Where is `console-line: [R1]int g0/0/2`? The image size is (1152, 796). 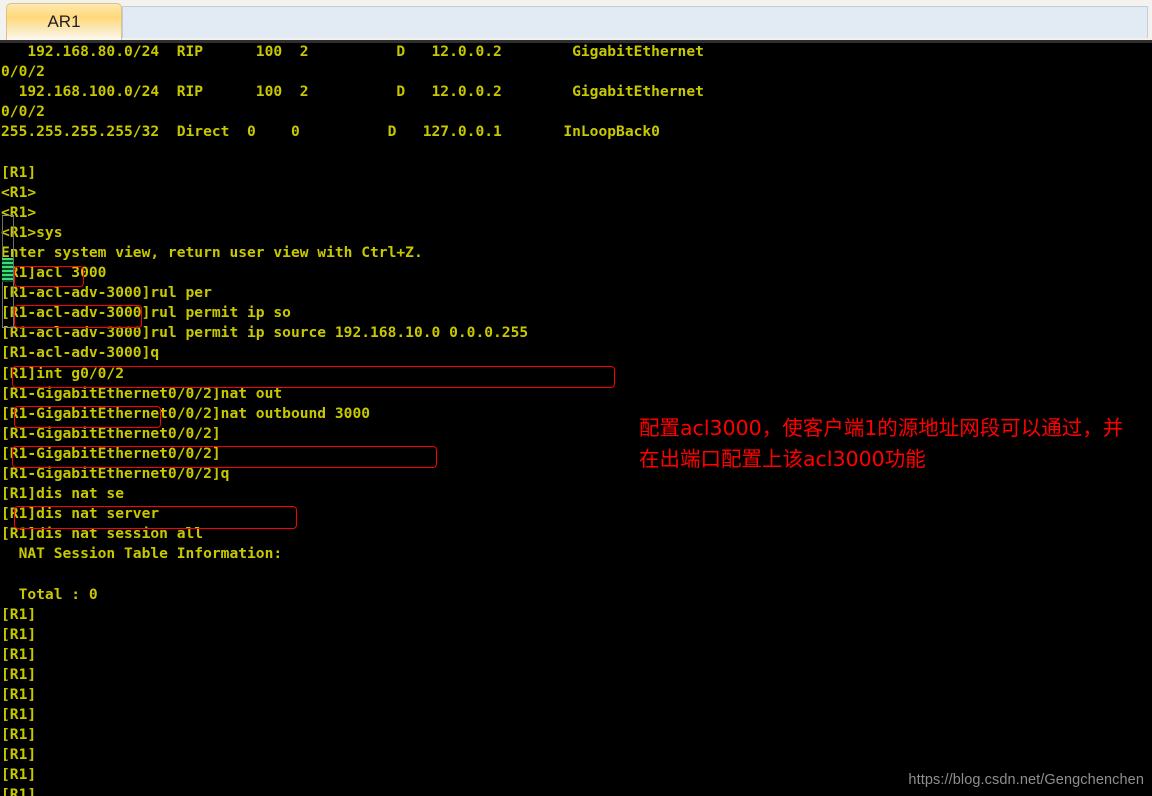
console-line: [R1]int g0/0/2 is located at coordinates (63, 373).